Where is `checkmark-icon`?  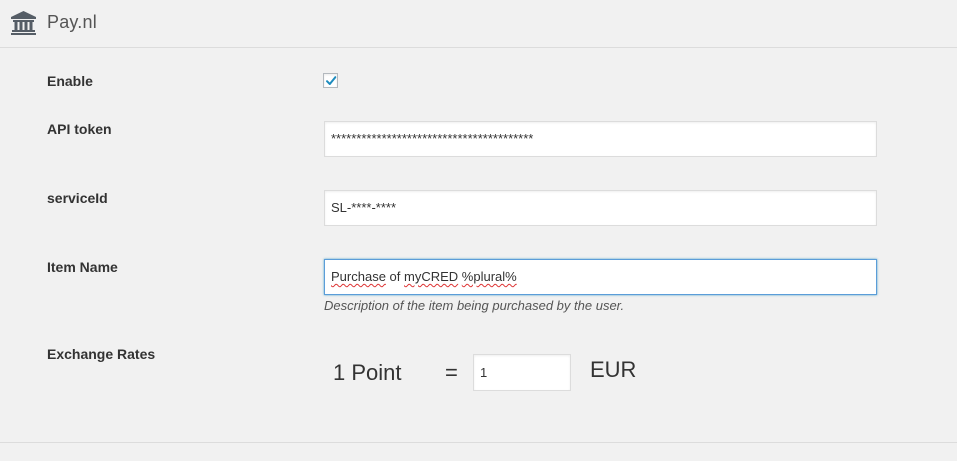 checkmark-icon is located at coordinates (331, 80).